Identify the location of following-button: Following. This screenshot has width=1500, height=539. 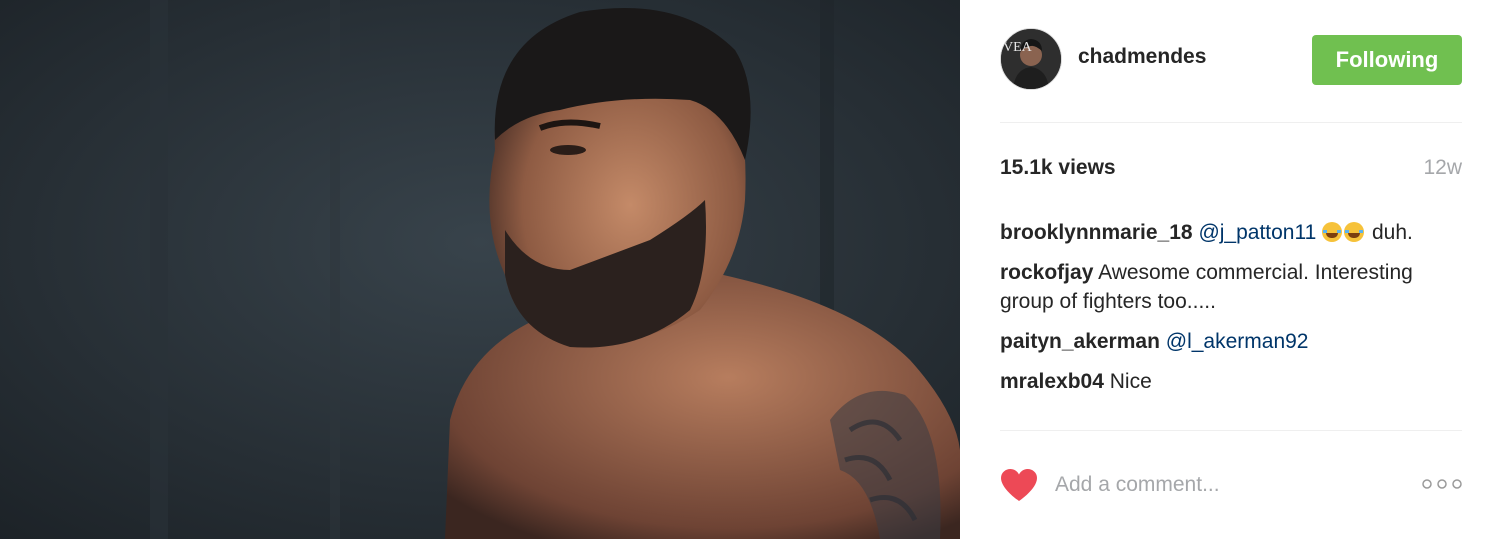
(1387, 60).